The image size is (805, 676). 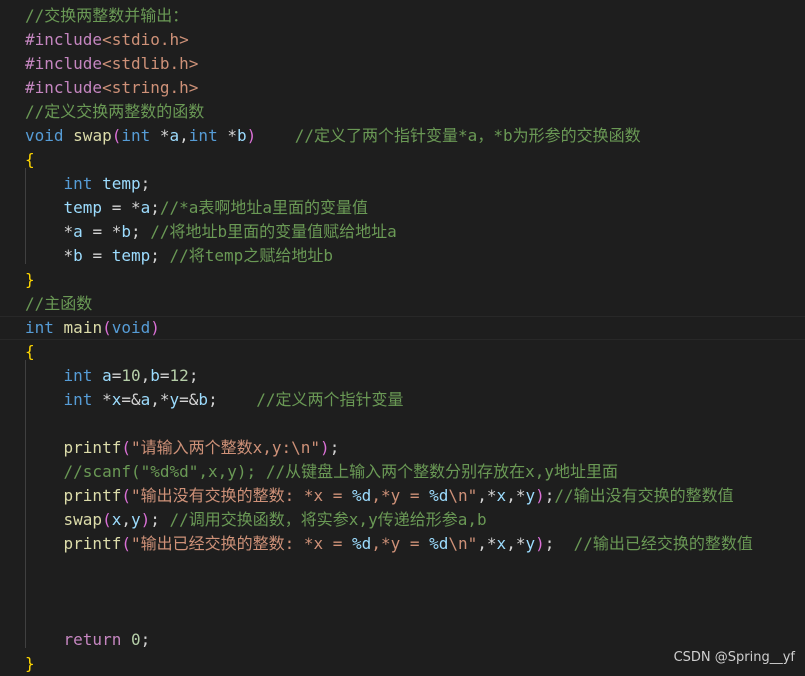 What do you see at coordinates (402, 184) in the screenshot?
I see `code-line: int temp;` at bounding box center [402, 184].